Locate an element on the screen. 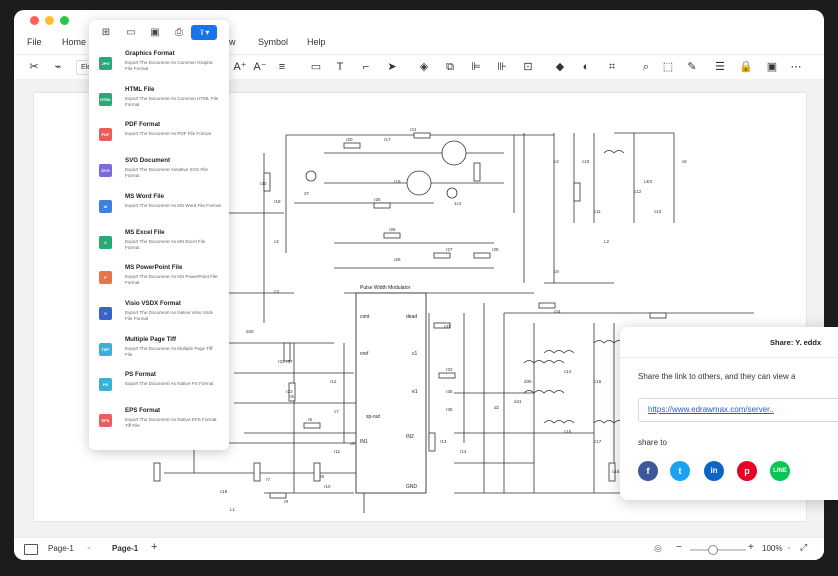 The image size is (838, 576). facebook-icon: f is located at coordinates (648, 471).